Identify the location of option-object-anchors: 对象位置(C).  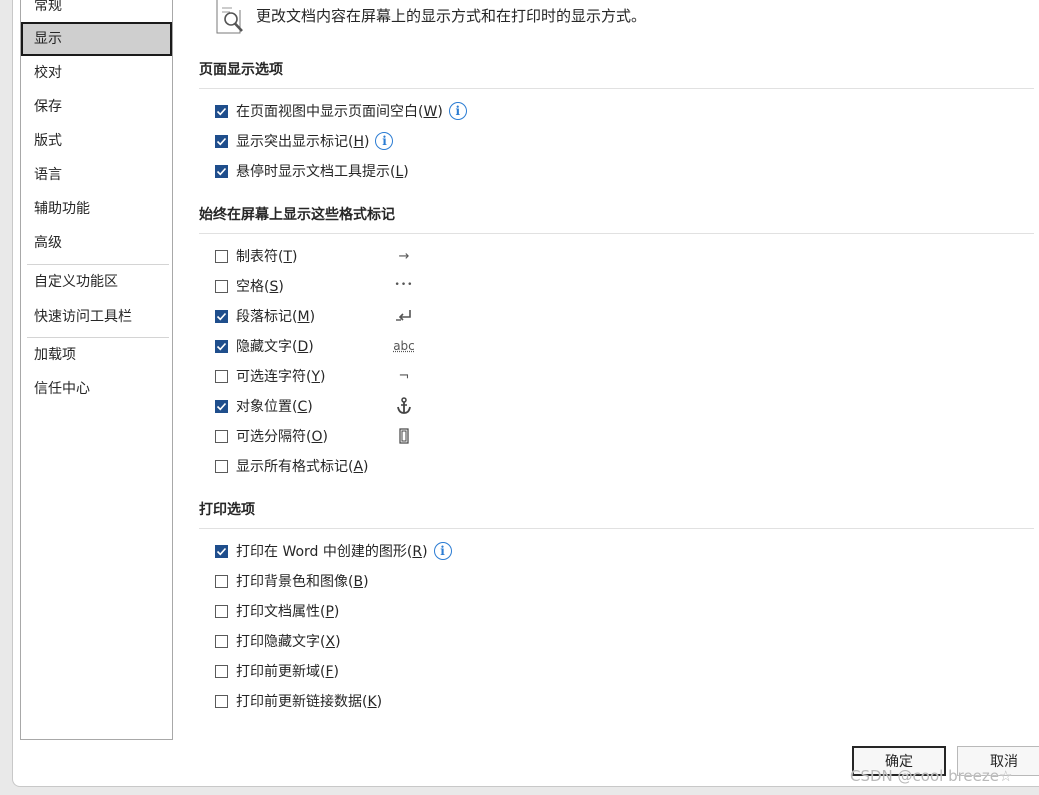
(264, 406).